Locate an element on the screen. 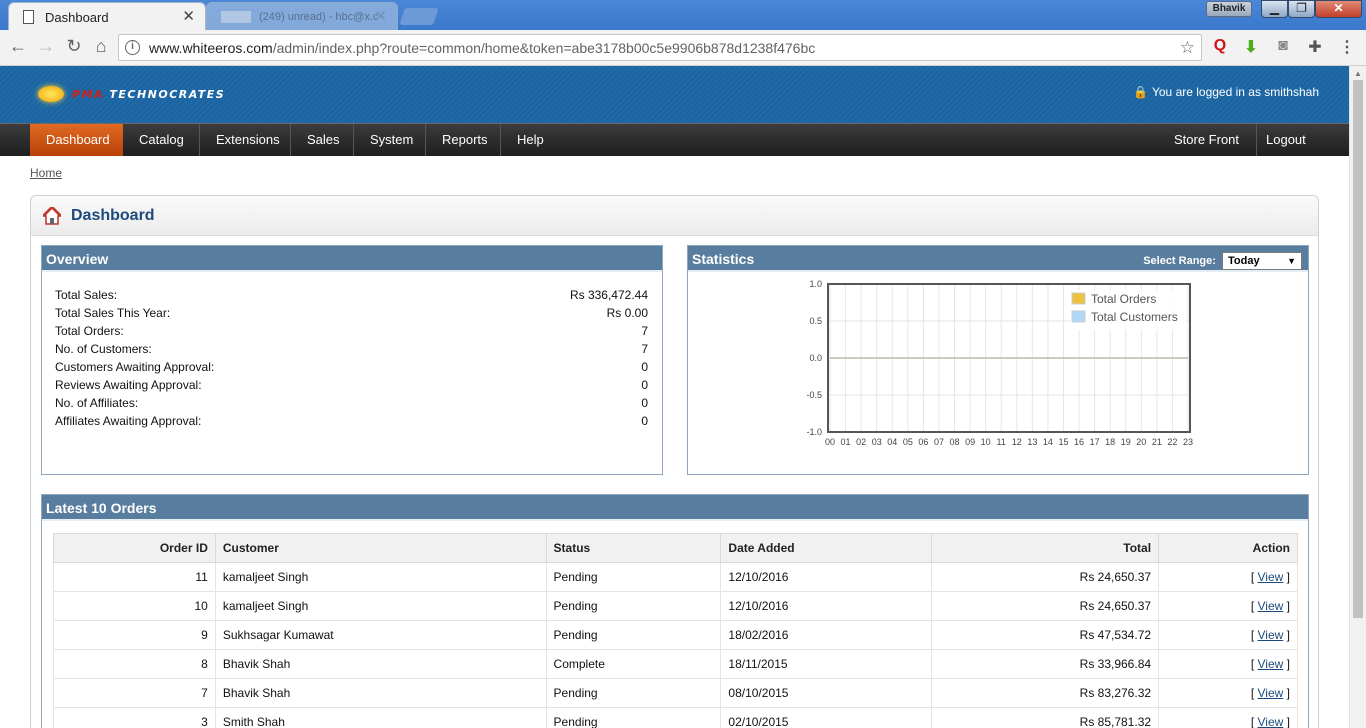 The image size is (1366, 728). menu-extensions: Extensions is located at coordinates (245, 140).